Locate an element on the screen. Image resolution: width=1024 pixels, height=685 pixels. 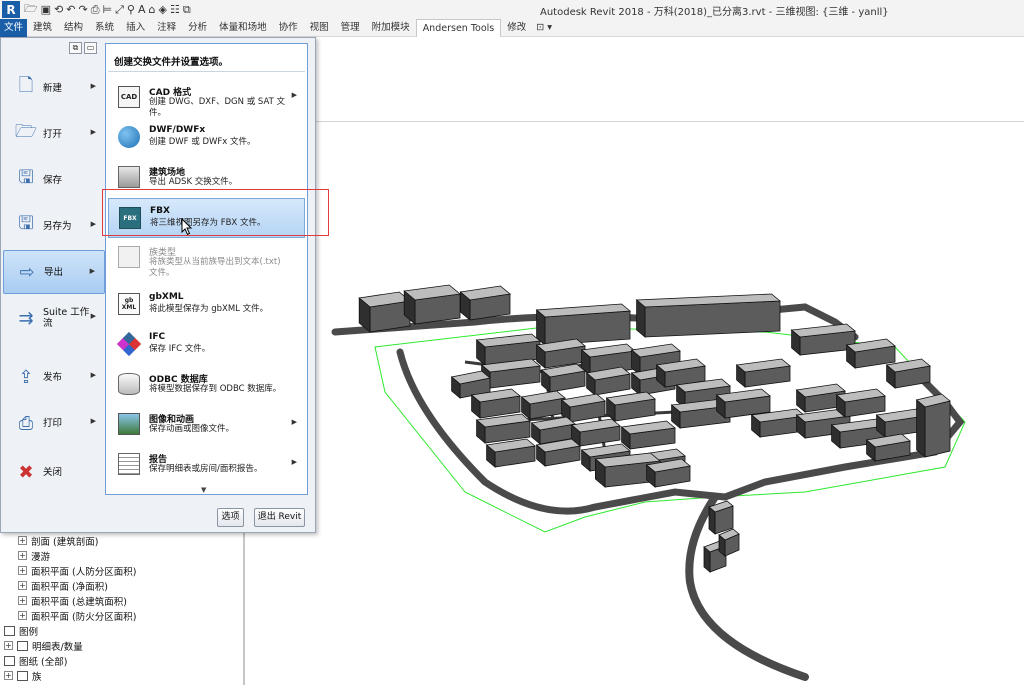
export-item-fbx: FBX FBX 将三维视图另存为 FBX 文件。 is located at coordinates (206, 218).